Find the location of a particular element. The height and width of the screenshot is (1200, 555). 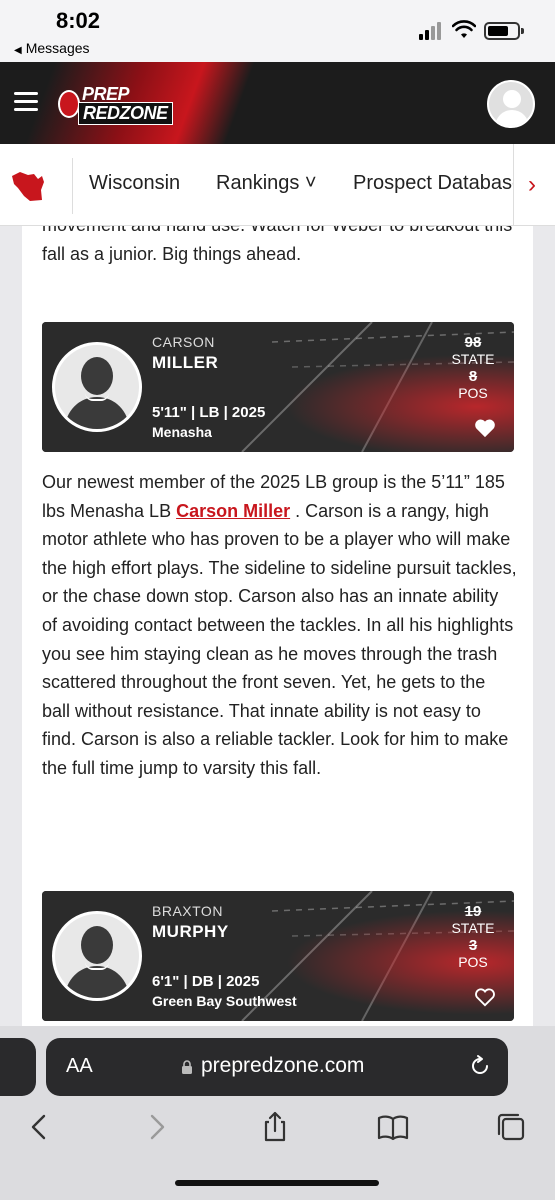

back-to-app-link: ◀ Messages is located at coordinates (52, 48).